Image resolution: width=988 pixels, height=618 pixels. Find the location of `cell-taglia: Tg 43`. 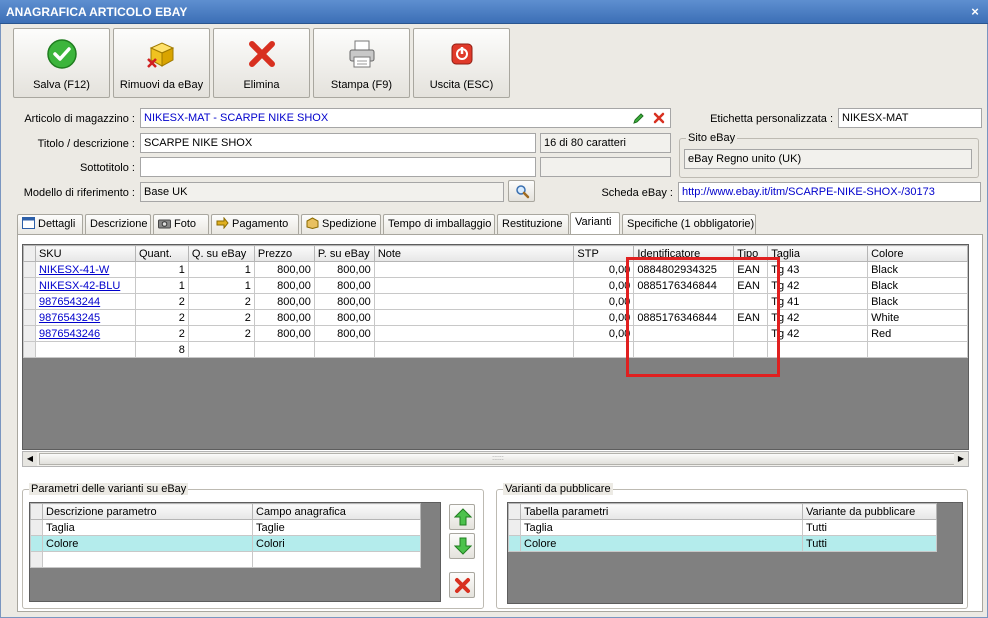

cell-taglia: Tg 43 is located at coordinates (818, 269).